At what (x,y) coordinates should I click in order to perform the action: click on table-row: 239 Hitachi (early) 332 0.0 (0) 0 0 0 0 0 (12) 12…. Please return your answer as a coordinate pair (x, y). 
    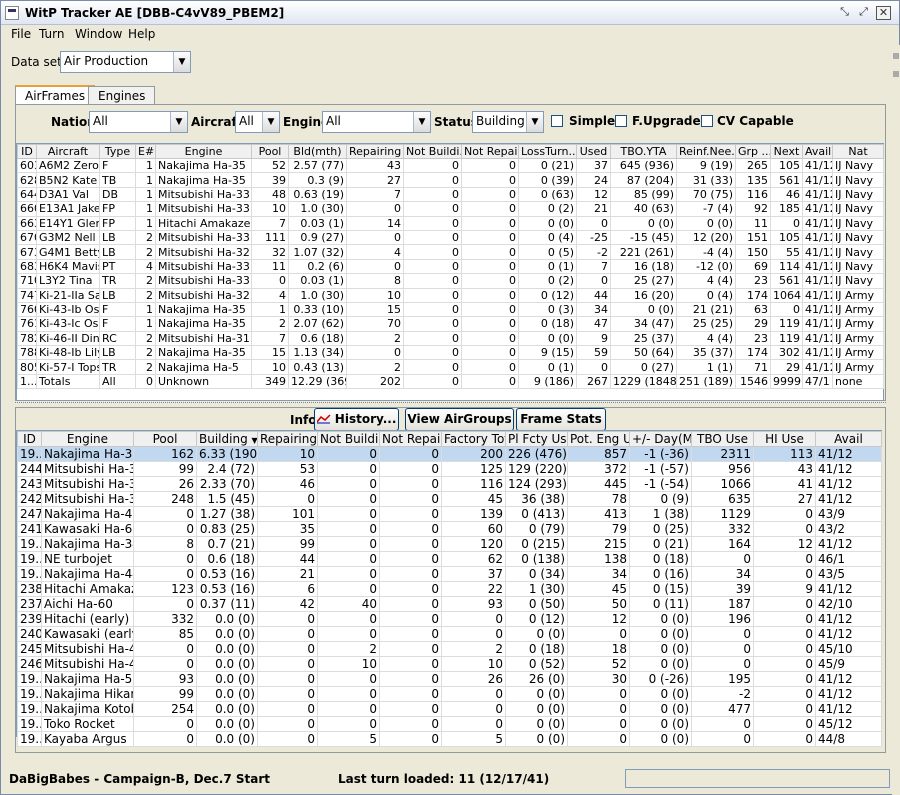
    Looking at the image, I should click on (449, 619).